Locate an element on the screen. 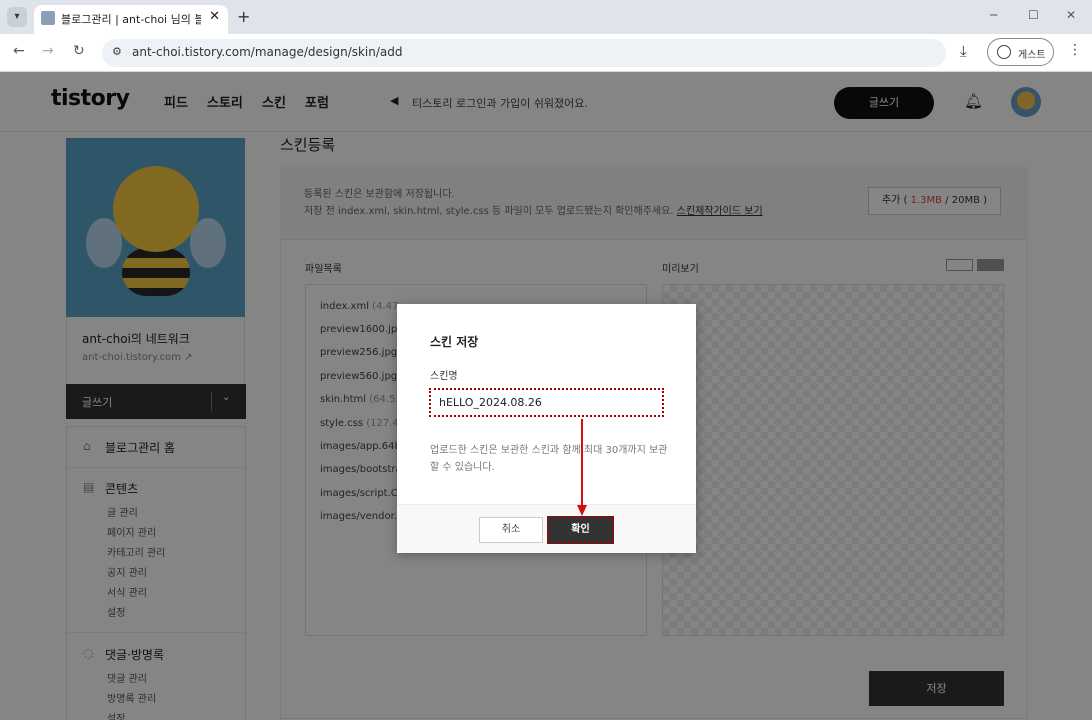 This screenshot has width=1092, height=720. reload-icon: ↻ is located at coordinates (79, 51).